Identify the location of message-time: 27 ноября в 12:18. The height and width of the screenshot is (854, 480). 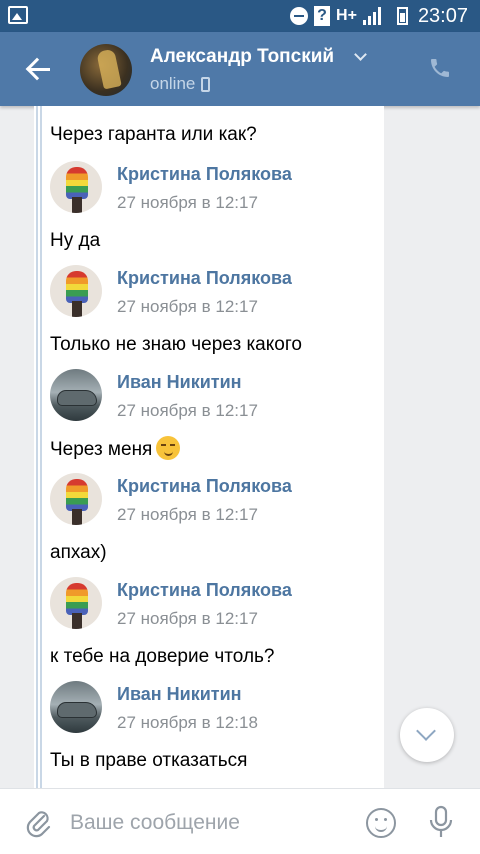
(187, 722).